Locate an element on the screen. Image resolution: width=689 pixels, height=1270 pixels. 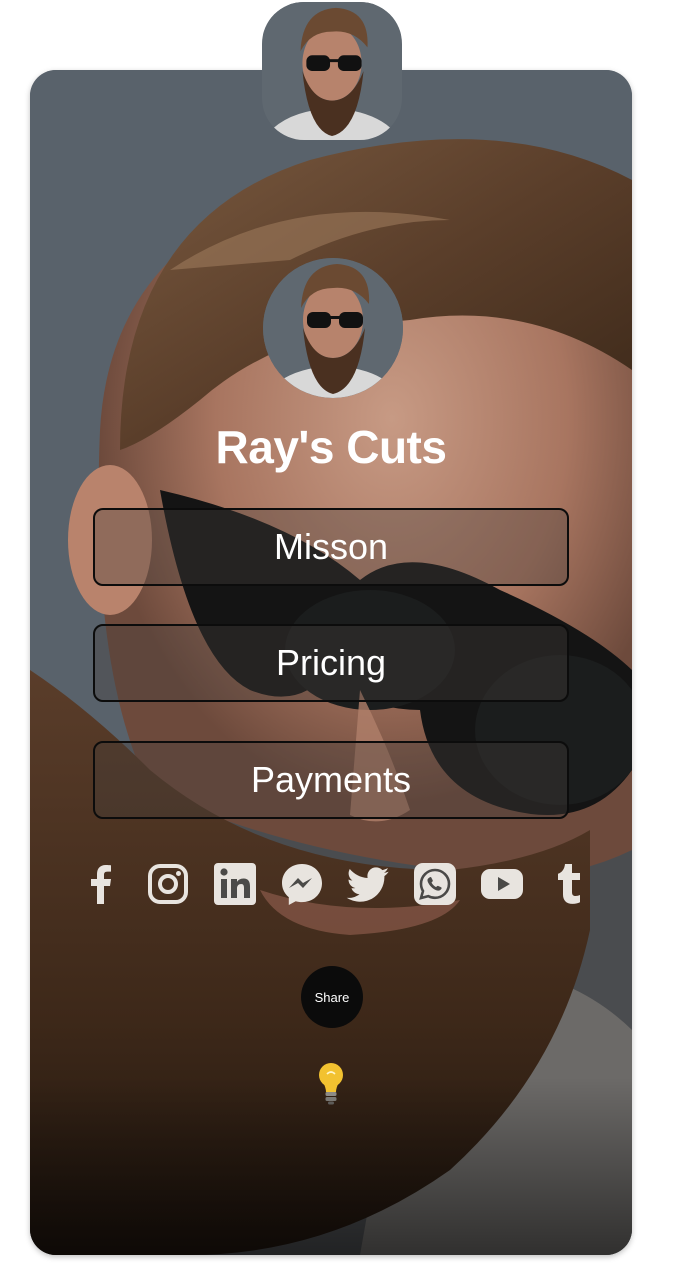
twitter-icon is located at coordinates (368, 884).